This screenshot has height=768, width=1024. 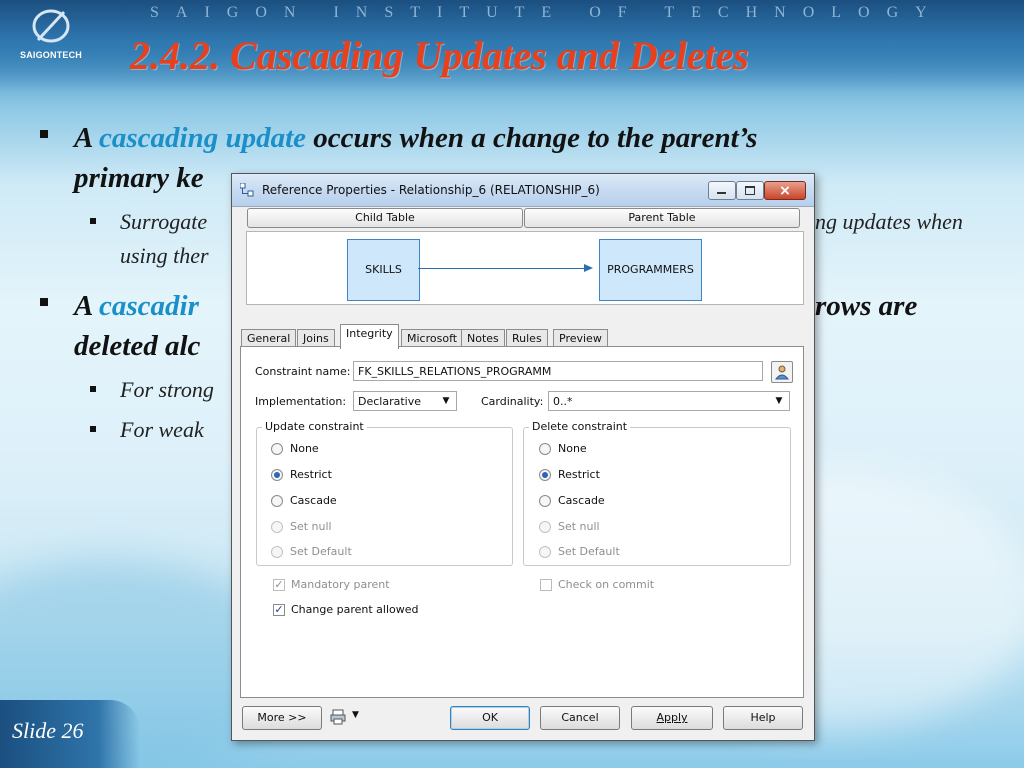 I want to click on user-icon, so click(x=782, y=372).